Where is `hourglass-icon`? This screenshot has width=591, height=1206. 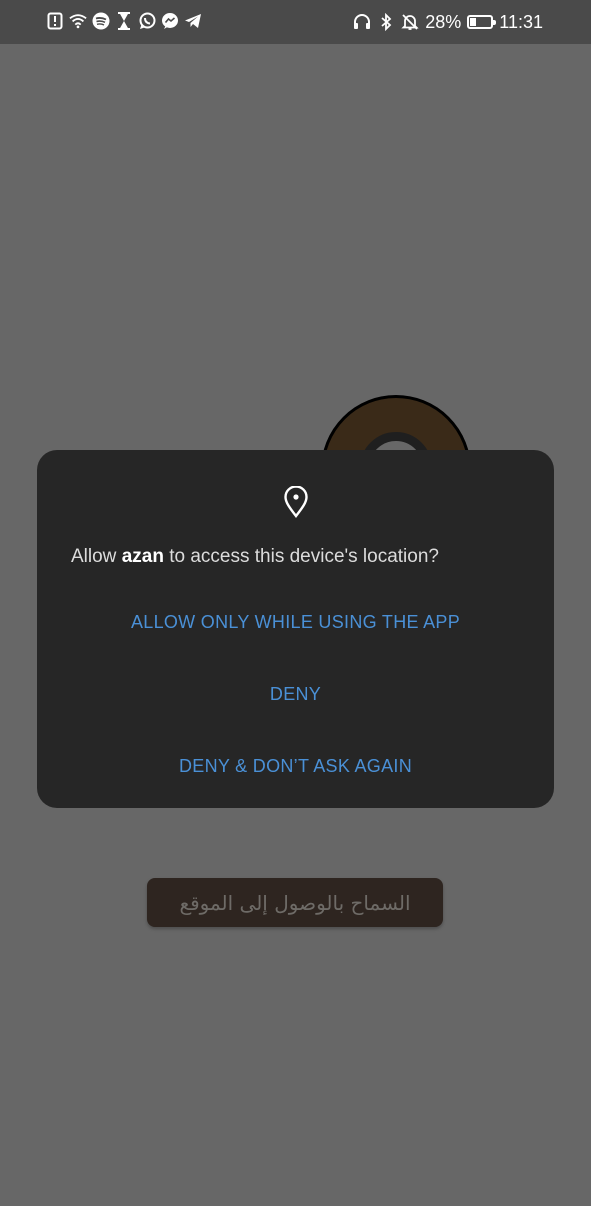
hourglass-icon is located at coordinates (124, 21).